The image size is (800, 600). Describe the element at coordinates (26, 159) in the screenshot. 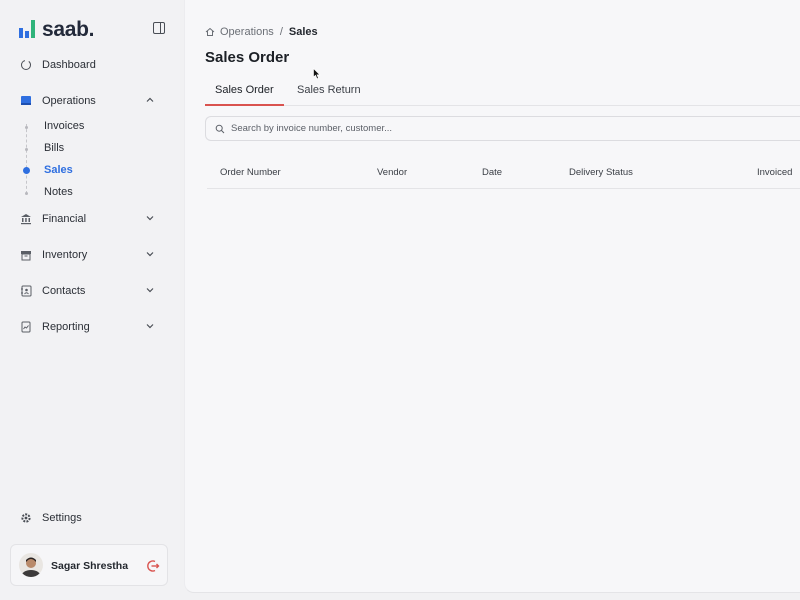

I see `submenu-connector` at that location.